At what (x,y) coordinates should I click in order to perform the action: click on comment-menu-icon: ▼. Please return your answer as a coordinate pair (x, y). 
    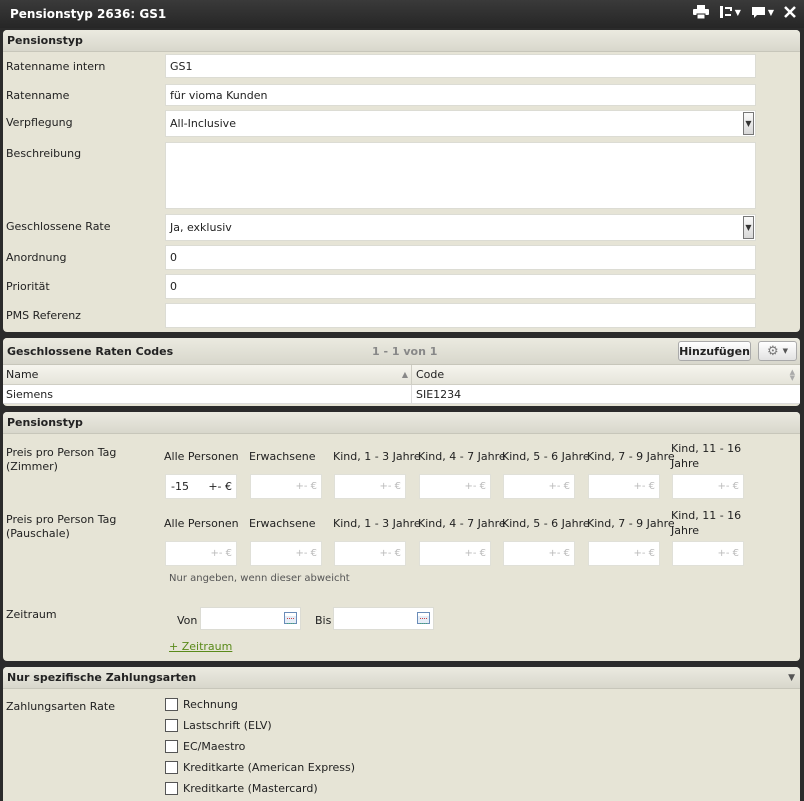
    Looking at the image, I should click on (762, 12).